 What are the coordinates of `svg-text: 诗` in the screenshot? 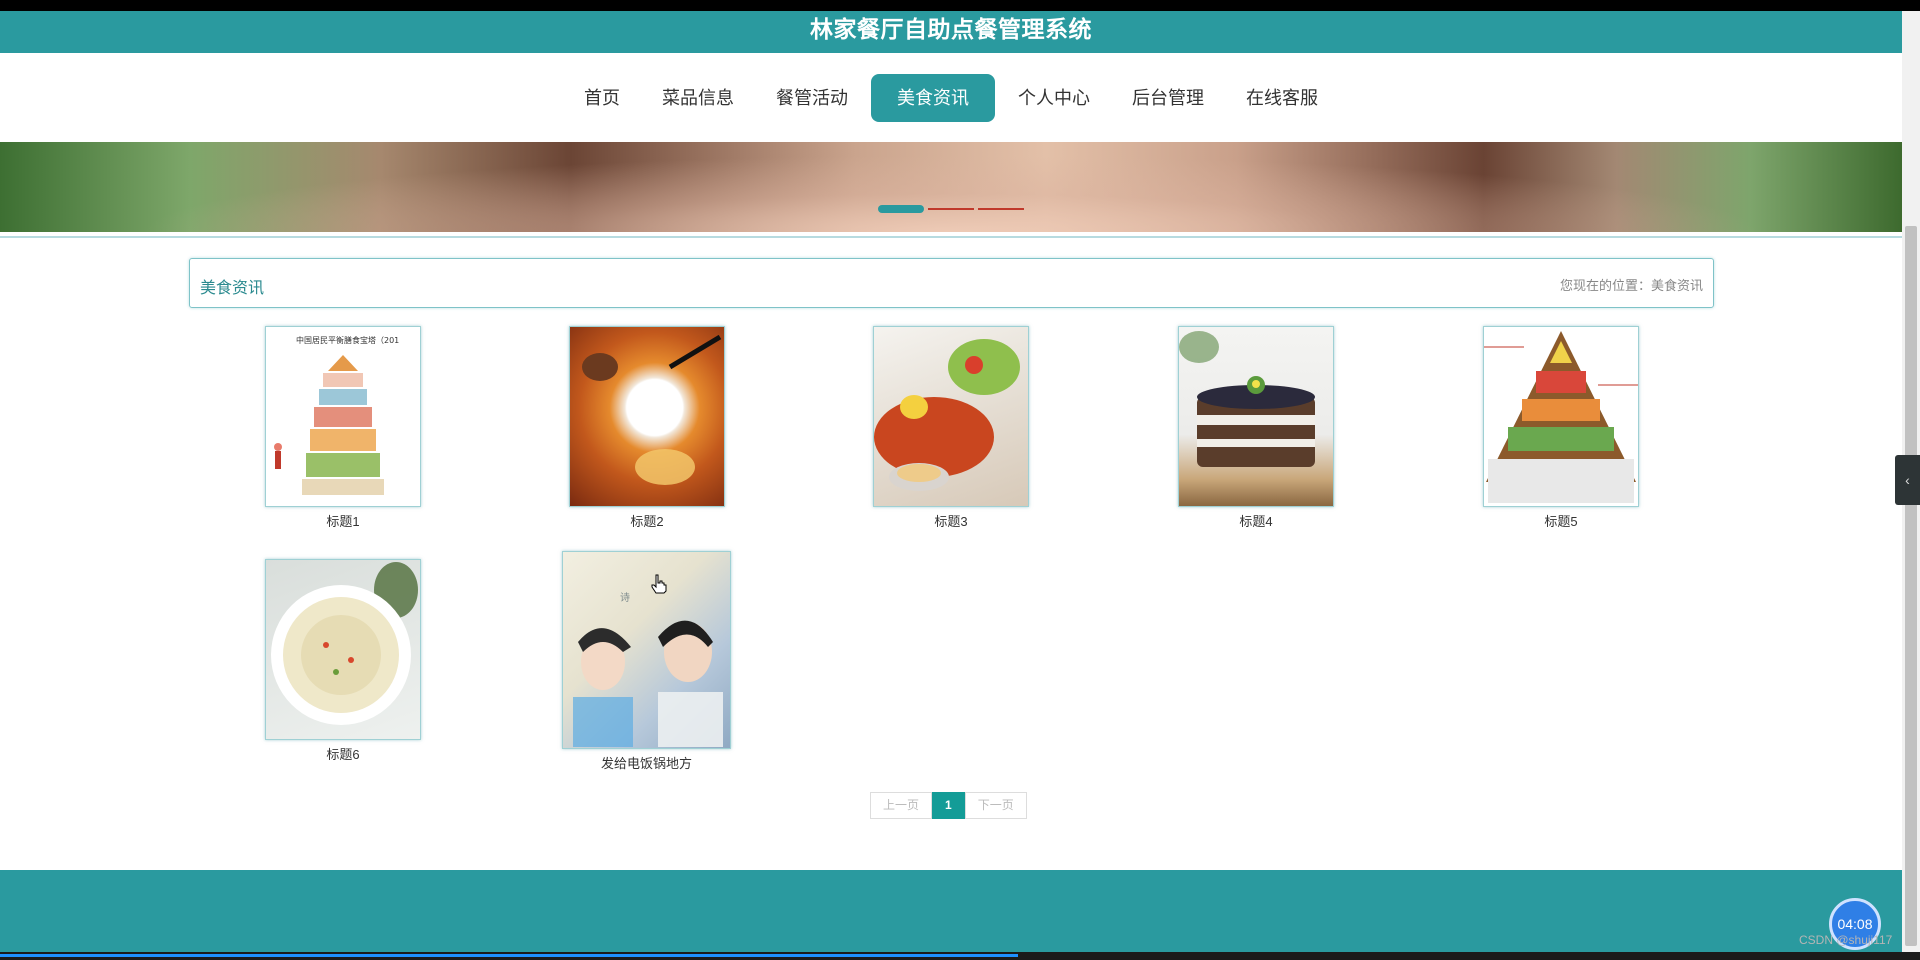 It's located at (624, 596).